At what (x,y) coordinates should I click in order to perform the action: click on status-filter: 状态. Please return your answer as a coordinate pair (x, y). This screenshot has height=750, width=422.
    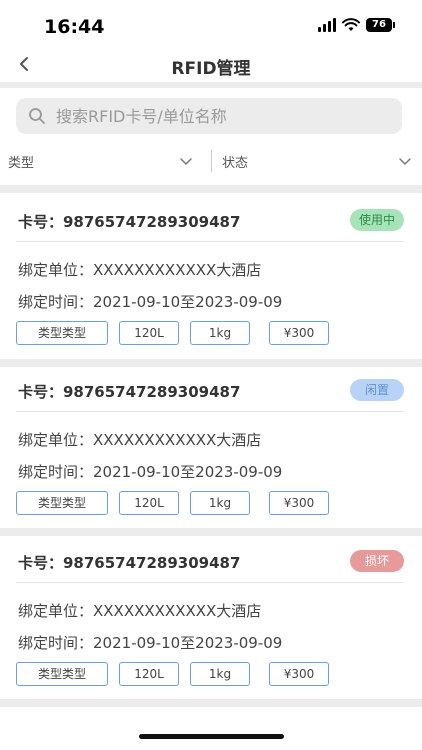
    Looking at the image, I should click on (317, 161).